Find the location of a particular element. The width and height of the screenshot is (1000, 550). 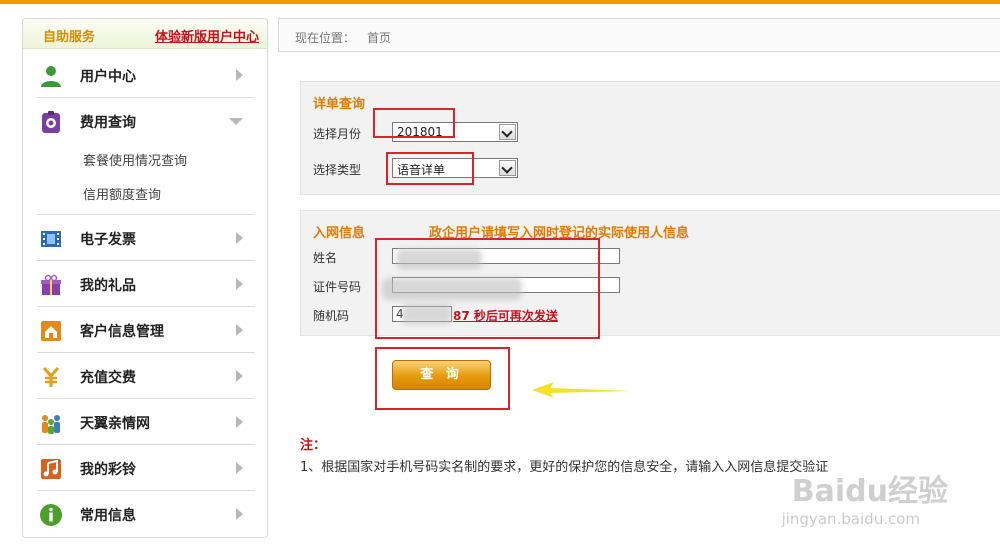

family-icon is located at coordinates (51, 424).